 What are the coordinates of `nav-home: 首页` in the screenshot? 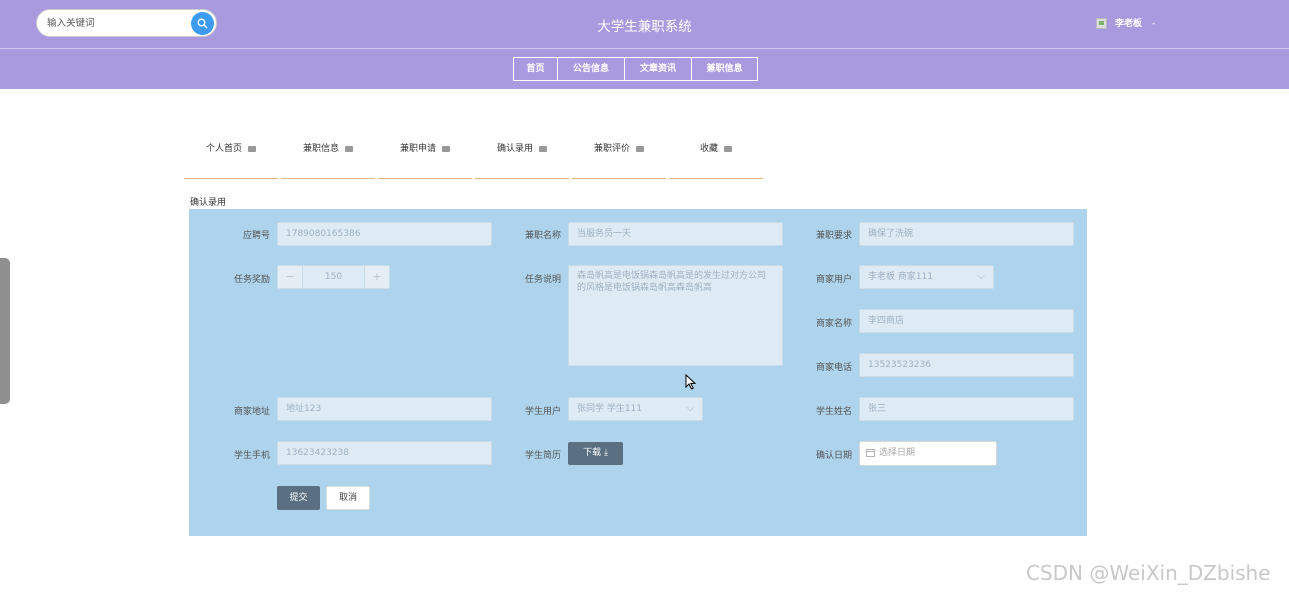 It's located at (535, 69).